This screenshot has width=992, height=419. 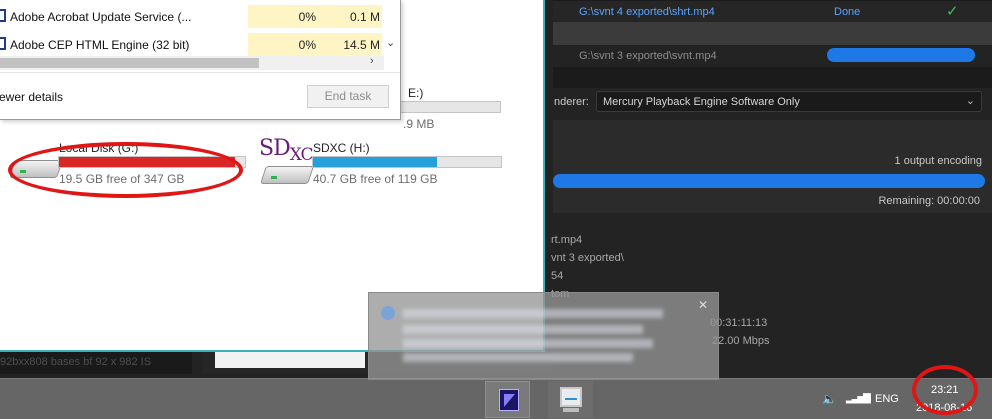 I want to click on detail-output-file: rt.mp4, so click(x=567, y=240).